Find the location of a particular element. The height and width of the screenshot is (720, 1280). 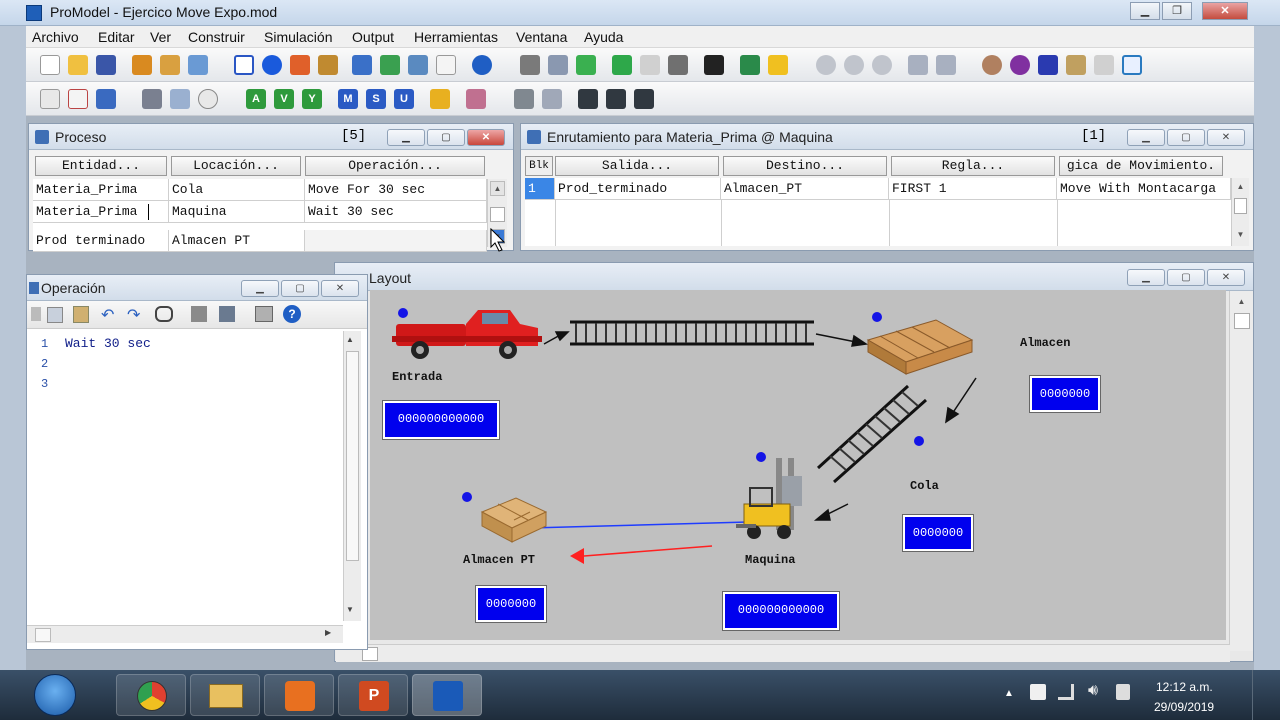

menu-archivo: Archivo is located at coordinates (55, 37).